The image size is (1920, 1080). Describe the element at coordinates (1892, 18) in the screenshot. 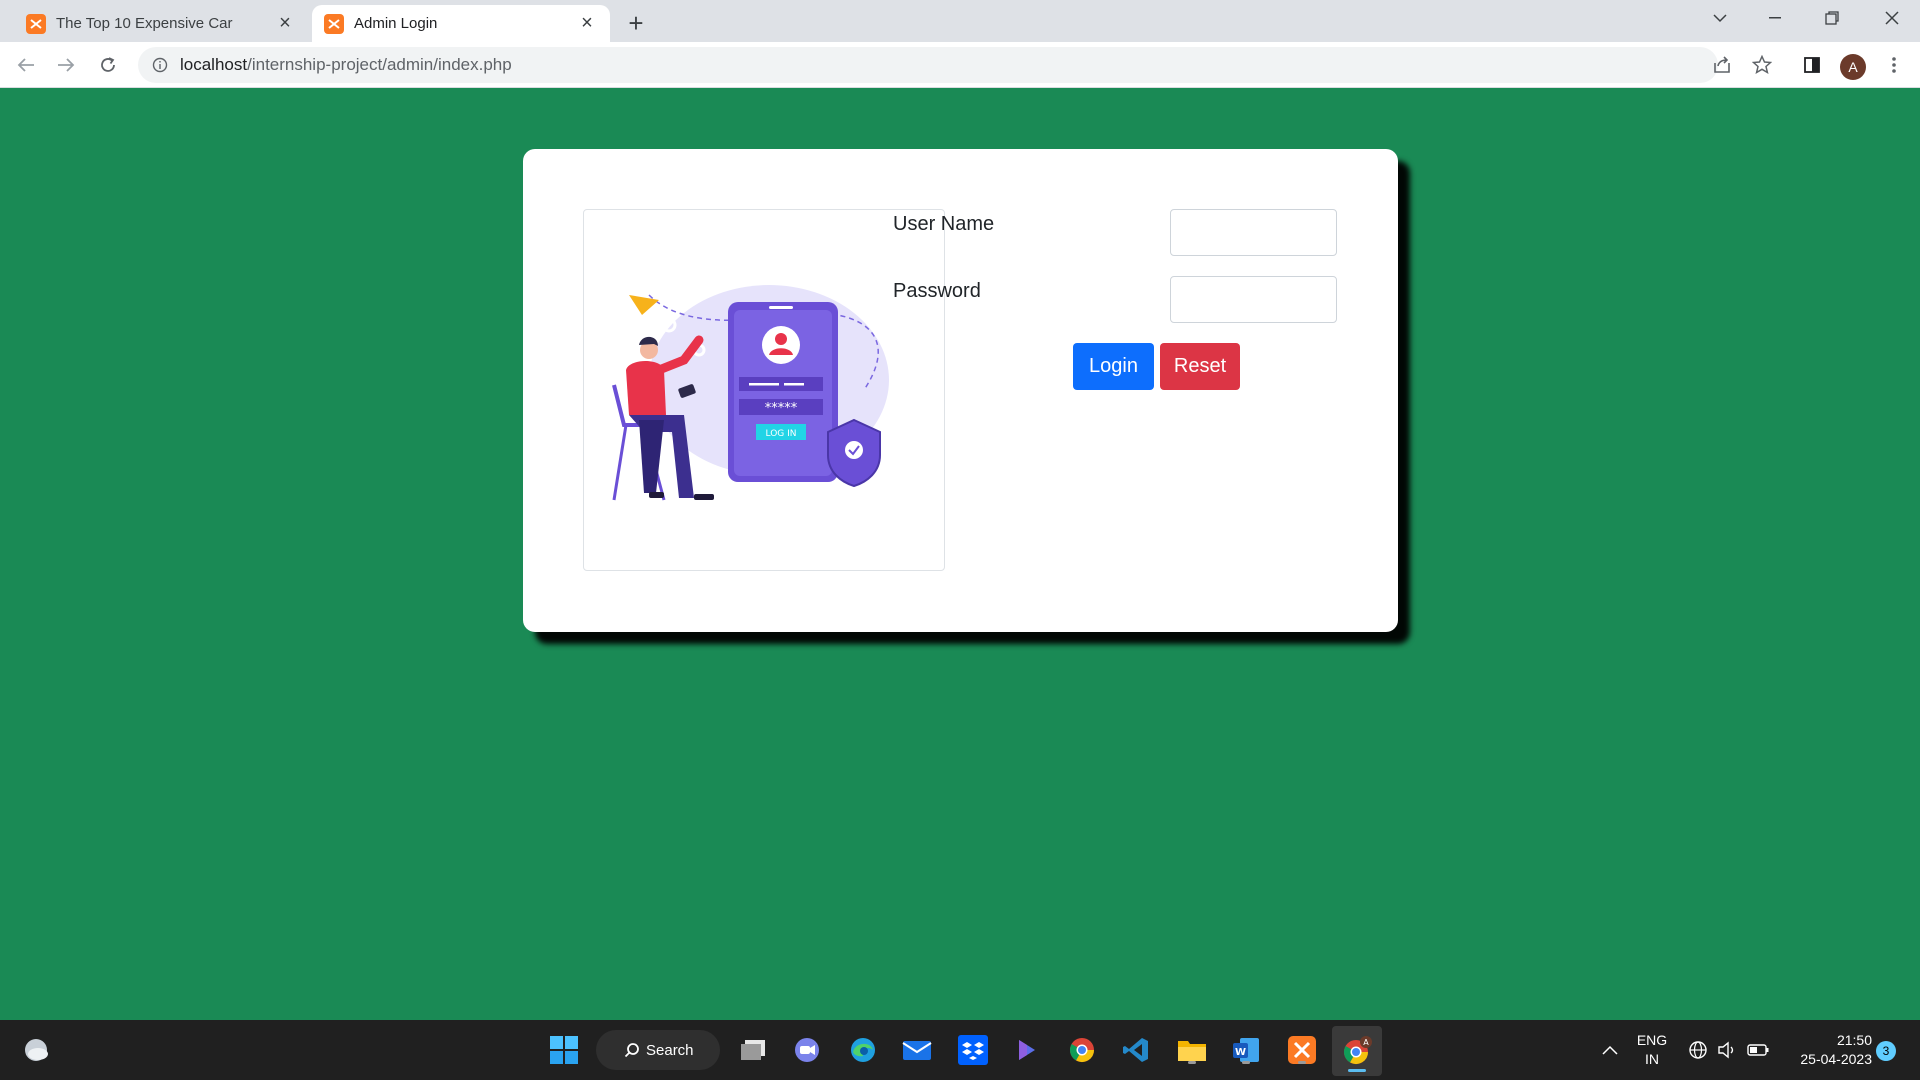

I see `close-window-icon` at that location.